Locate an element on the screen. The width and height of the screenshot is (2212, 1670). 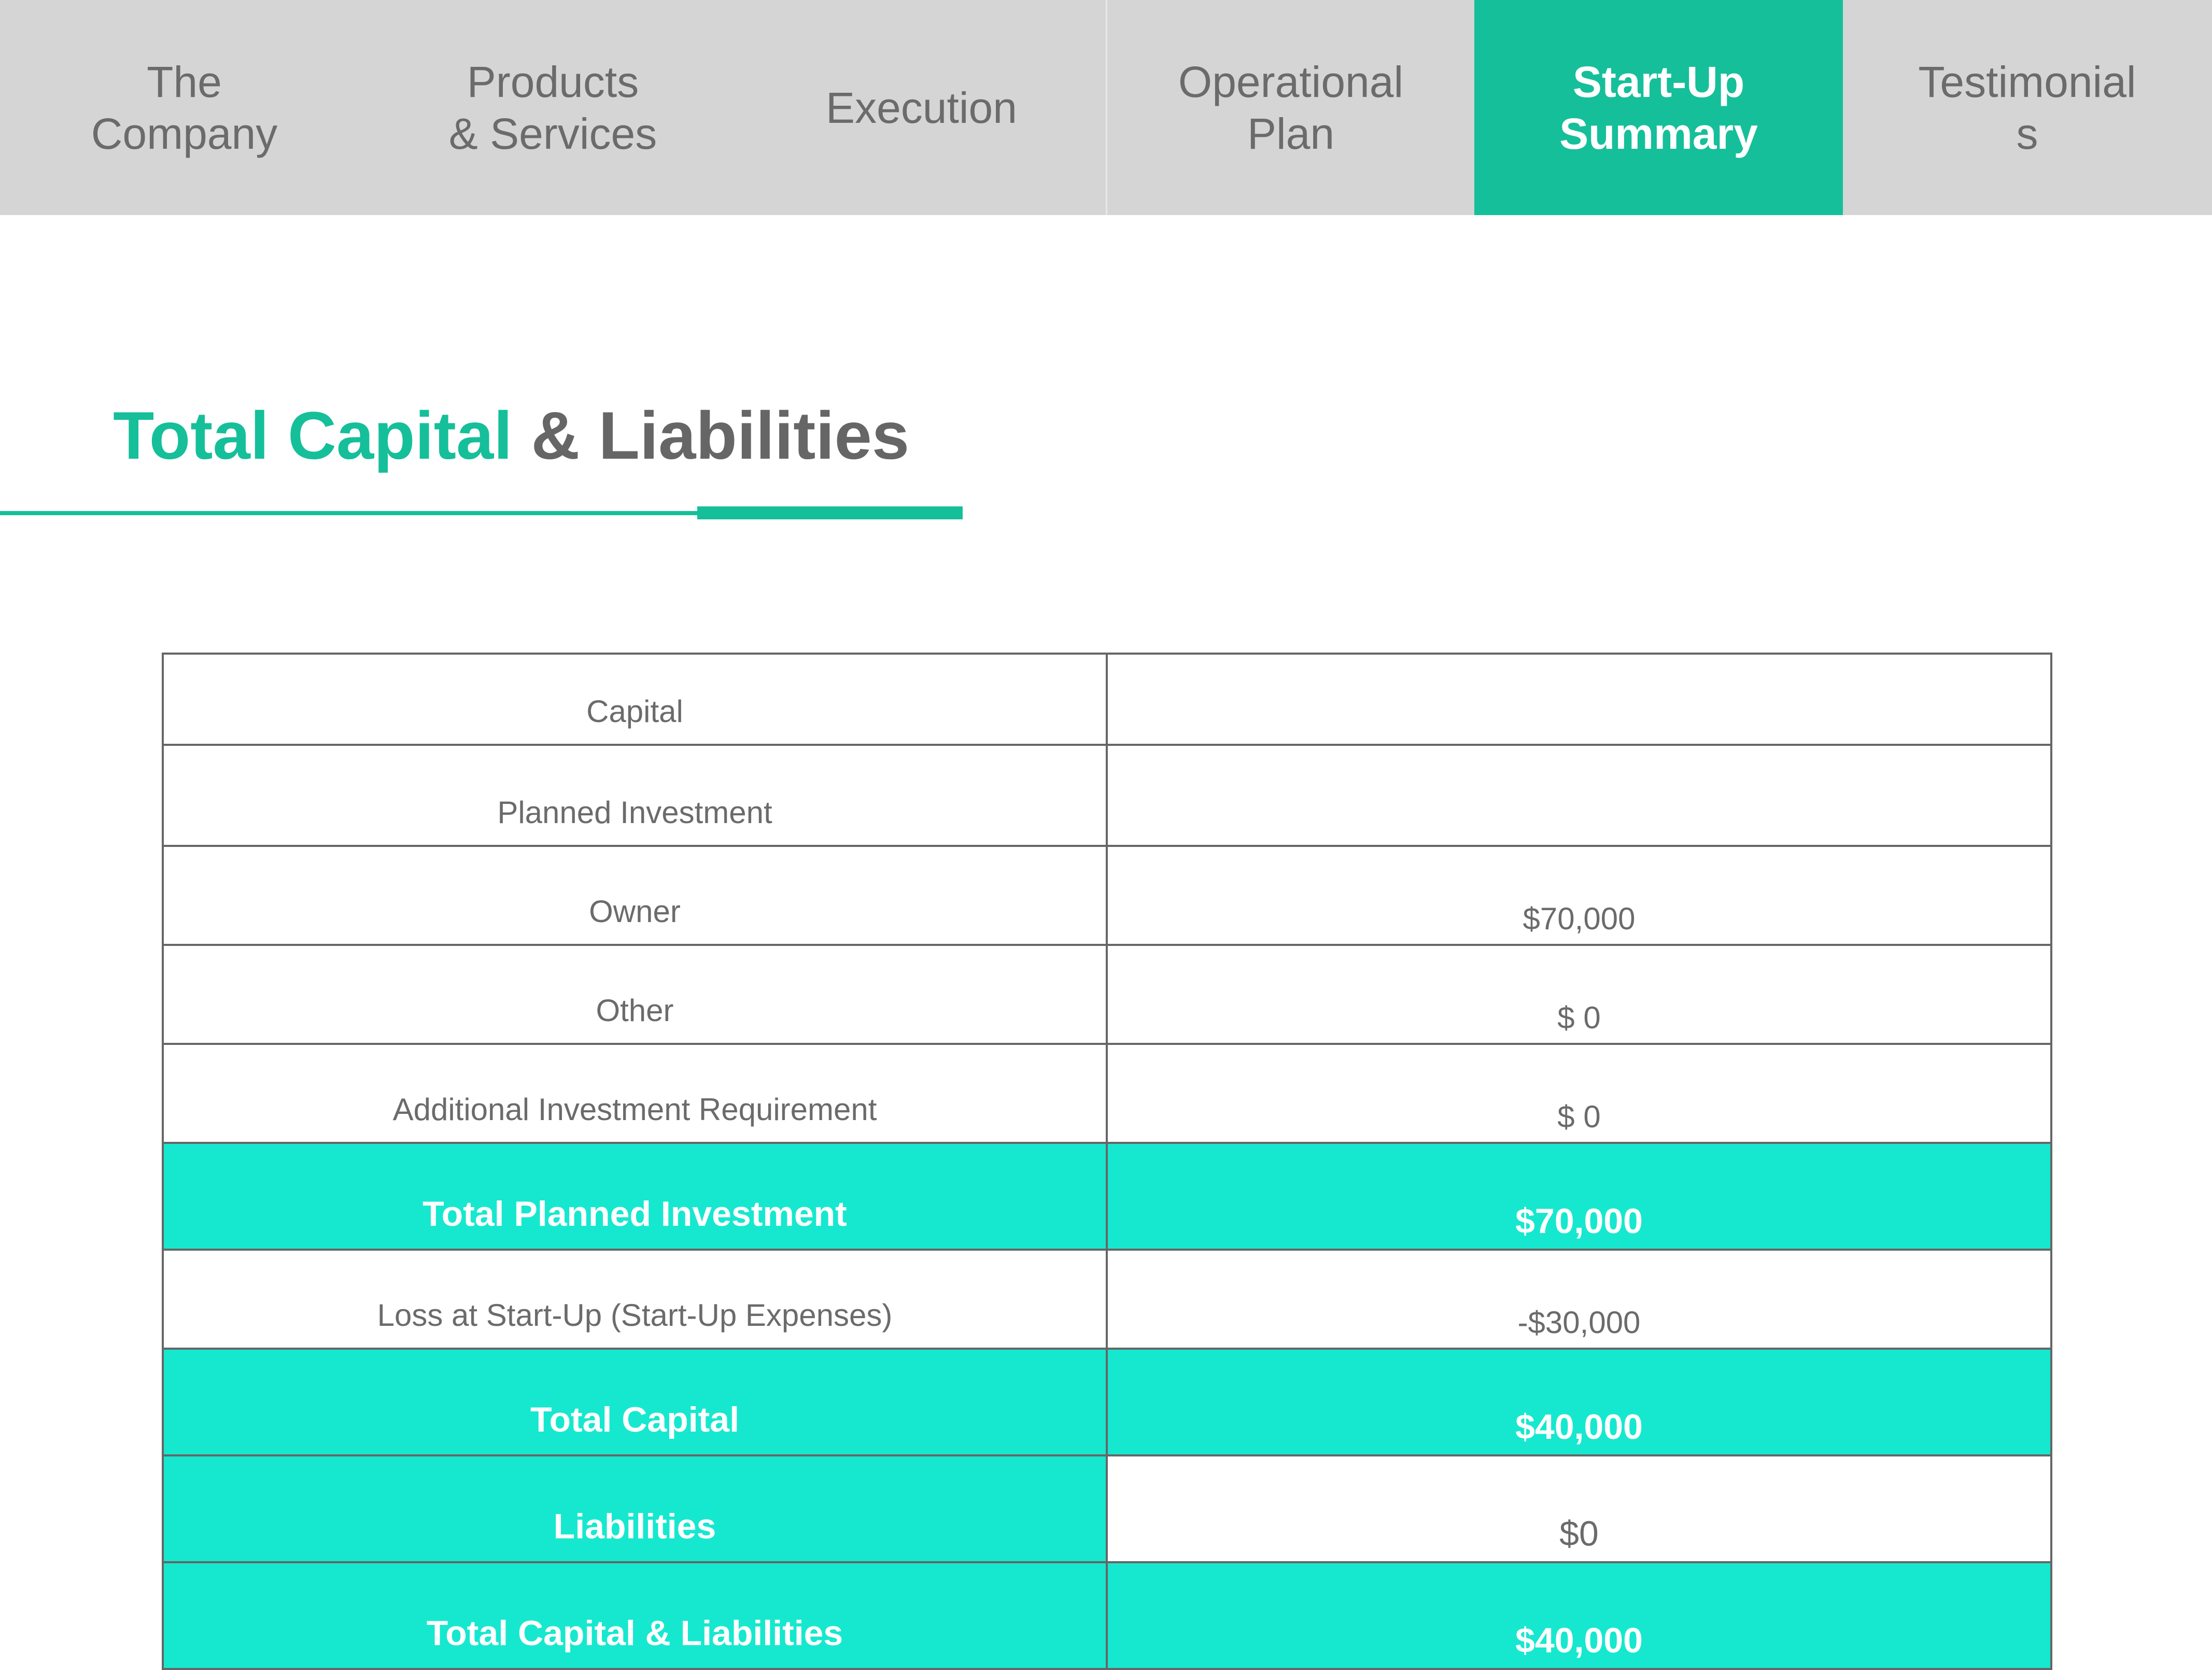
tab-label: Start-Up Summary is located at coordinates (1658, 107).